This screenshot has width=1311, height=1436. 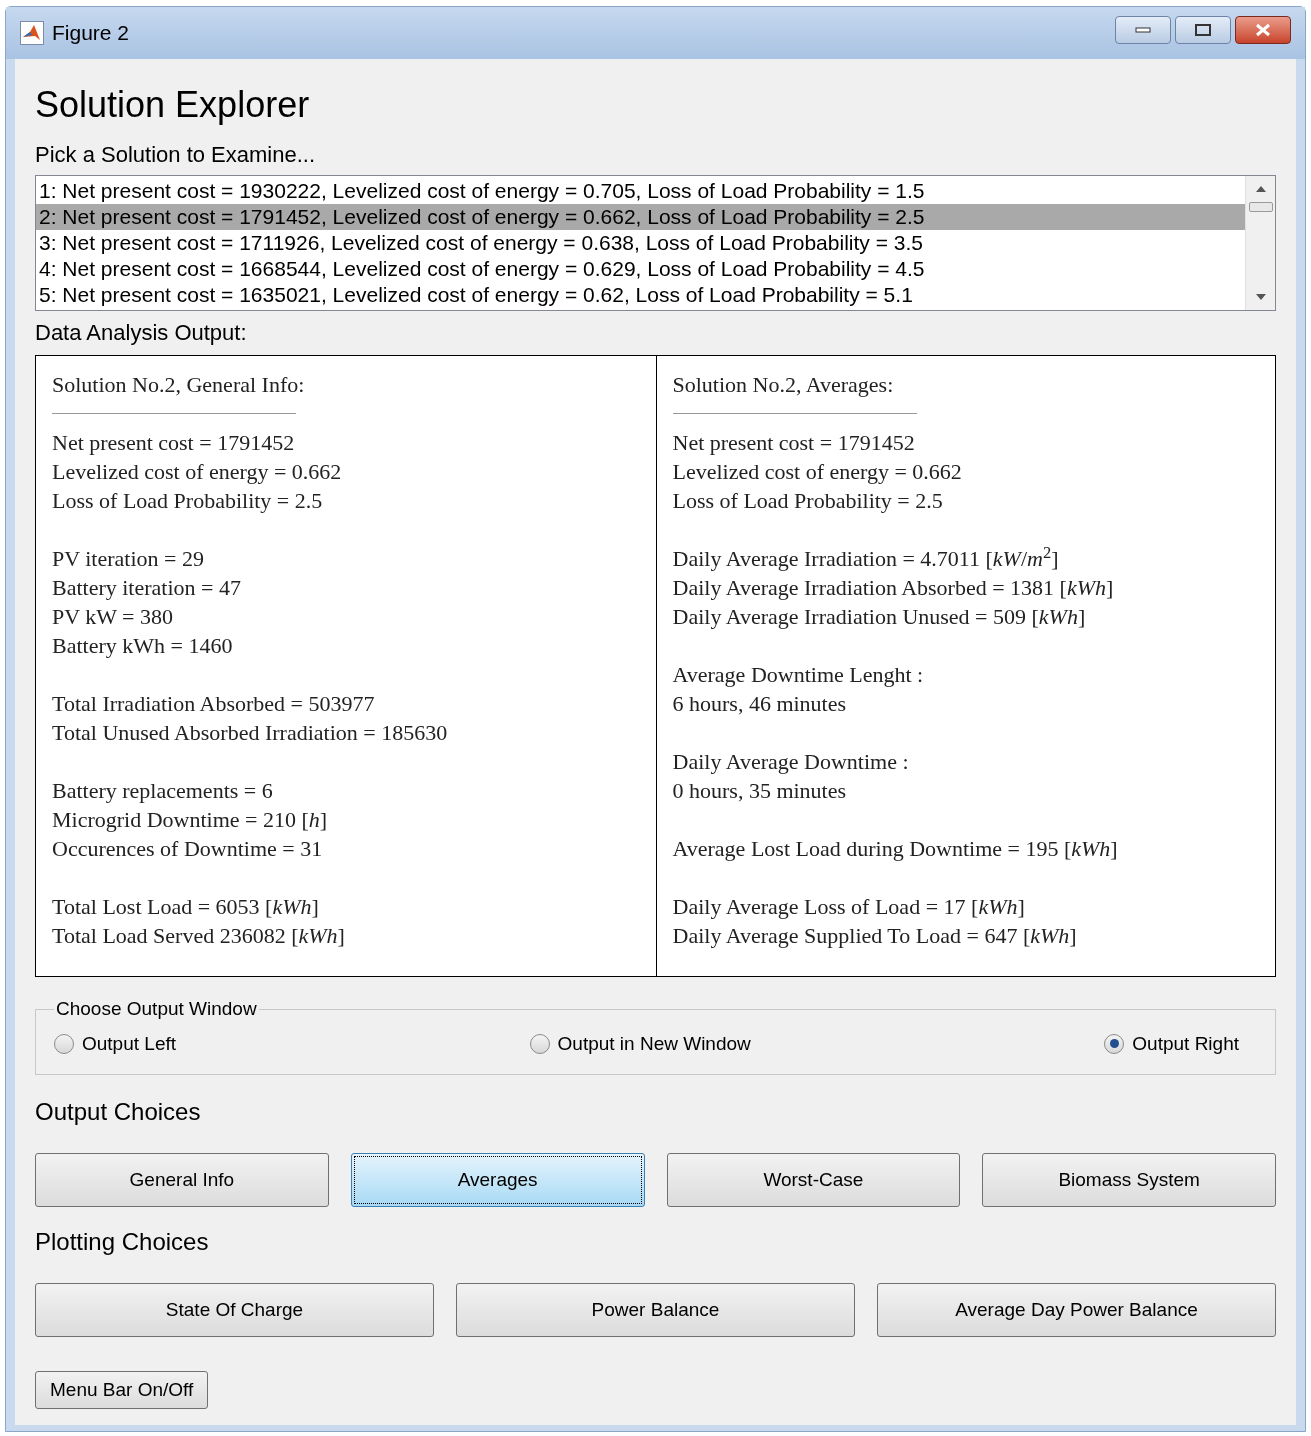 What do you see at coordinates (32, 33) in the screenshot?
I see `app-logo-icon` at bounding box center [32, 33].